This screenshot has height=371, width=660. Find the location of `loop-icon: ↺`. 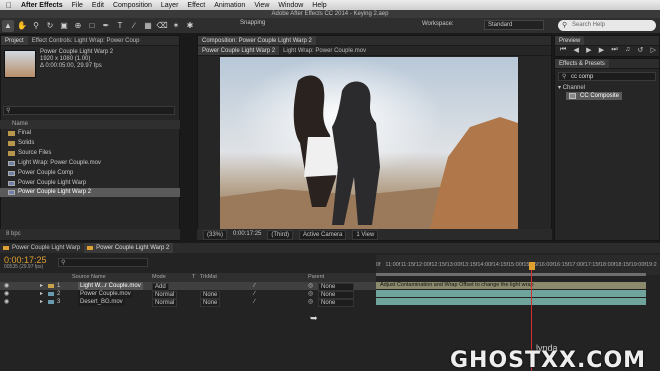

loop-icon: ↺ is located at coordinates (640, 51).